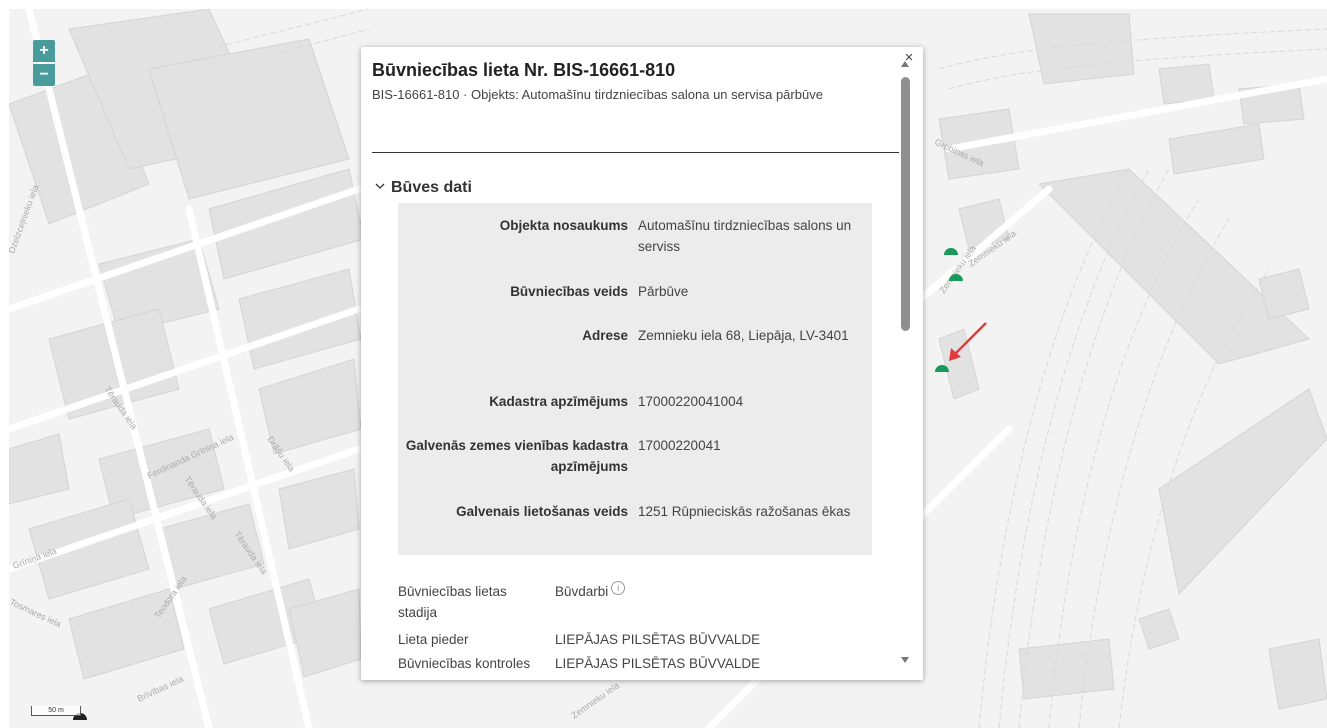 The image size is (1327, 728). Describe the element at coordinates (431, 187) in the screenshot. I see `section-title: Būves dati` at that location.